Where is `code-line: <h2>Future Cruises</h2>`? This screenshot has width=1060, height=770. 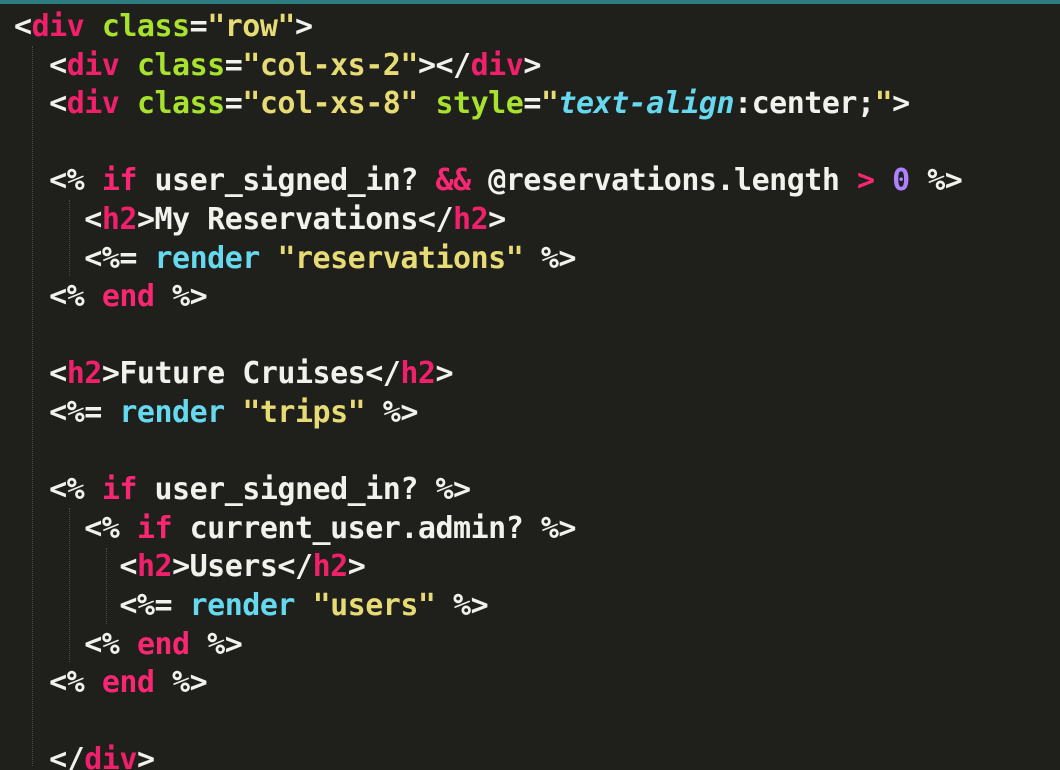
code-line: <h2>Future Cruises</h2> is located at coordinates (488, 374).